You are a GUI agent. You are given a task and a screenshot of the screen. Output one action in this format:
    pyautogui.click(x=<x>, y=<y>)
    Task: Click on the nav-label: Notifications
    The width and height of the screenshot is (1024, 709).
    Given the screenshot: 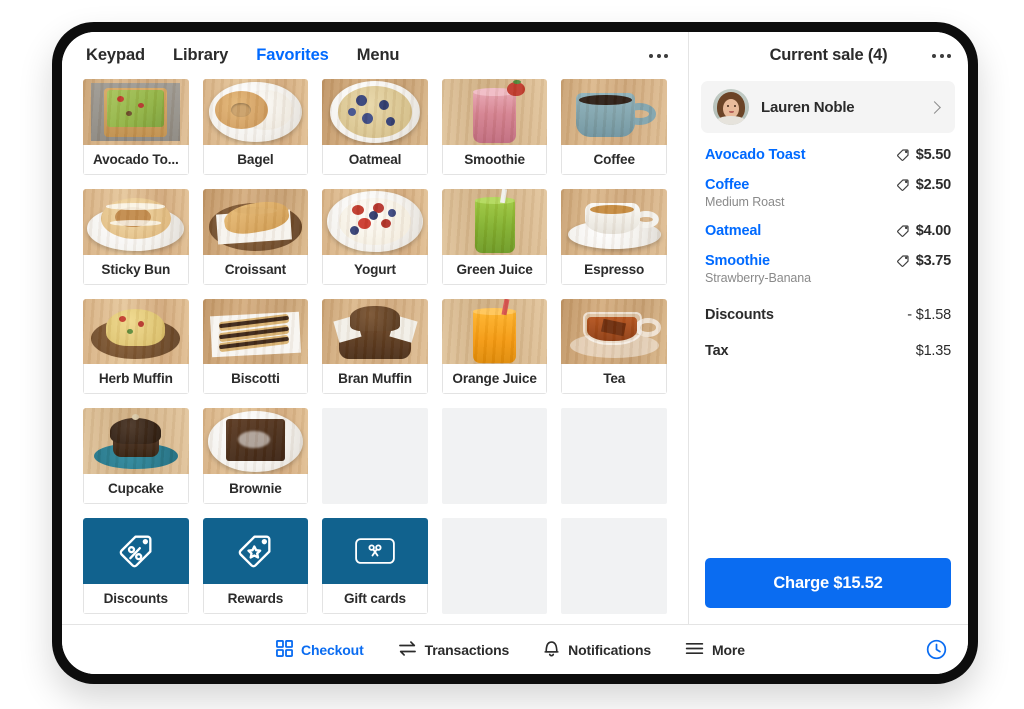 What is the action you would take?
    pyautogui.click(x=610, y=649)
    